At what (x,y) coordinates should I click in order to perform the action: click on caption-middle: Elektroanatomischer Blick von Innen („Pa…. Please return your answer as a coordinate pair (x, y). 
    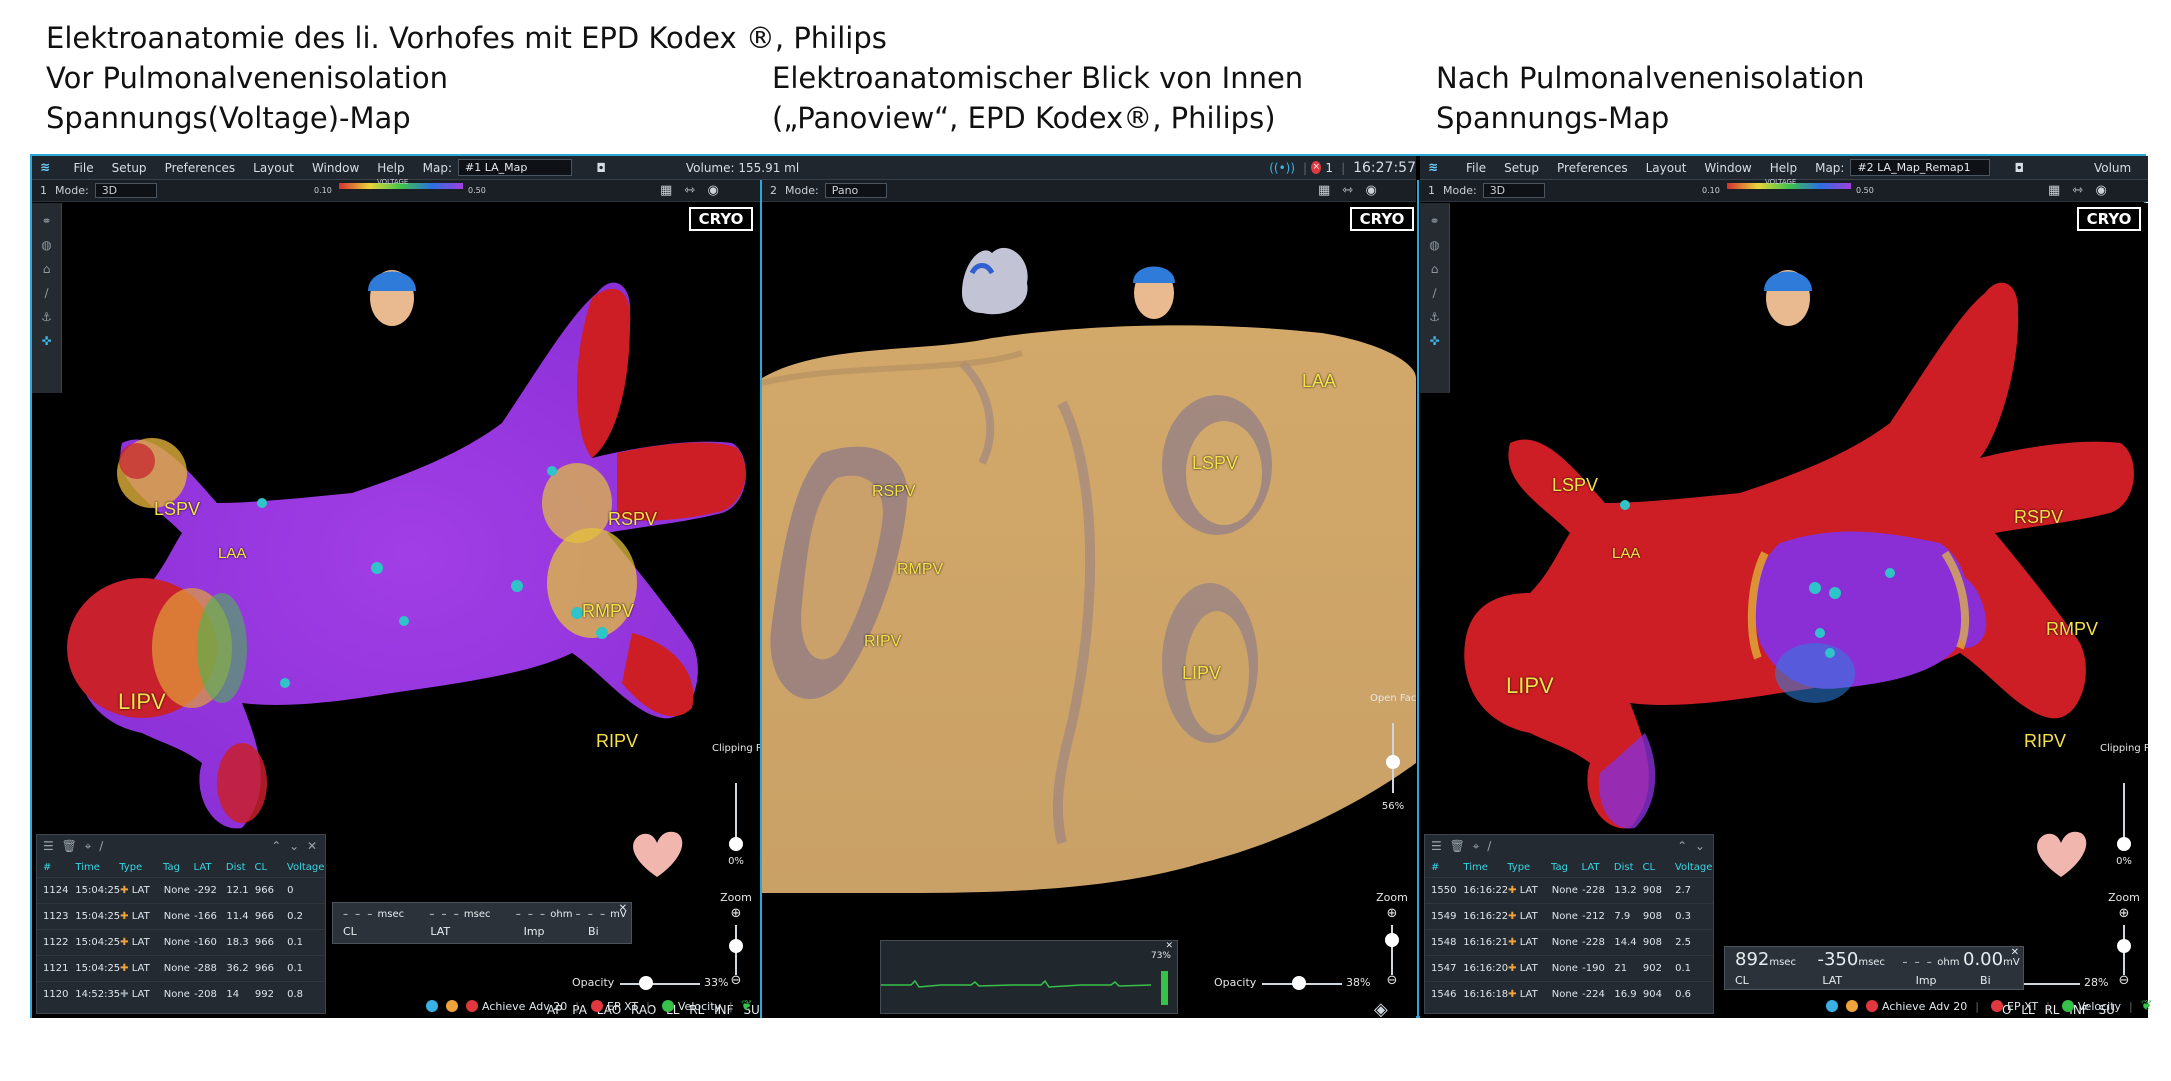
    Looking at the image, I should click on (1037, 98).